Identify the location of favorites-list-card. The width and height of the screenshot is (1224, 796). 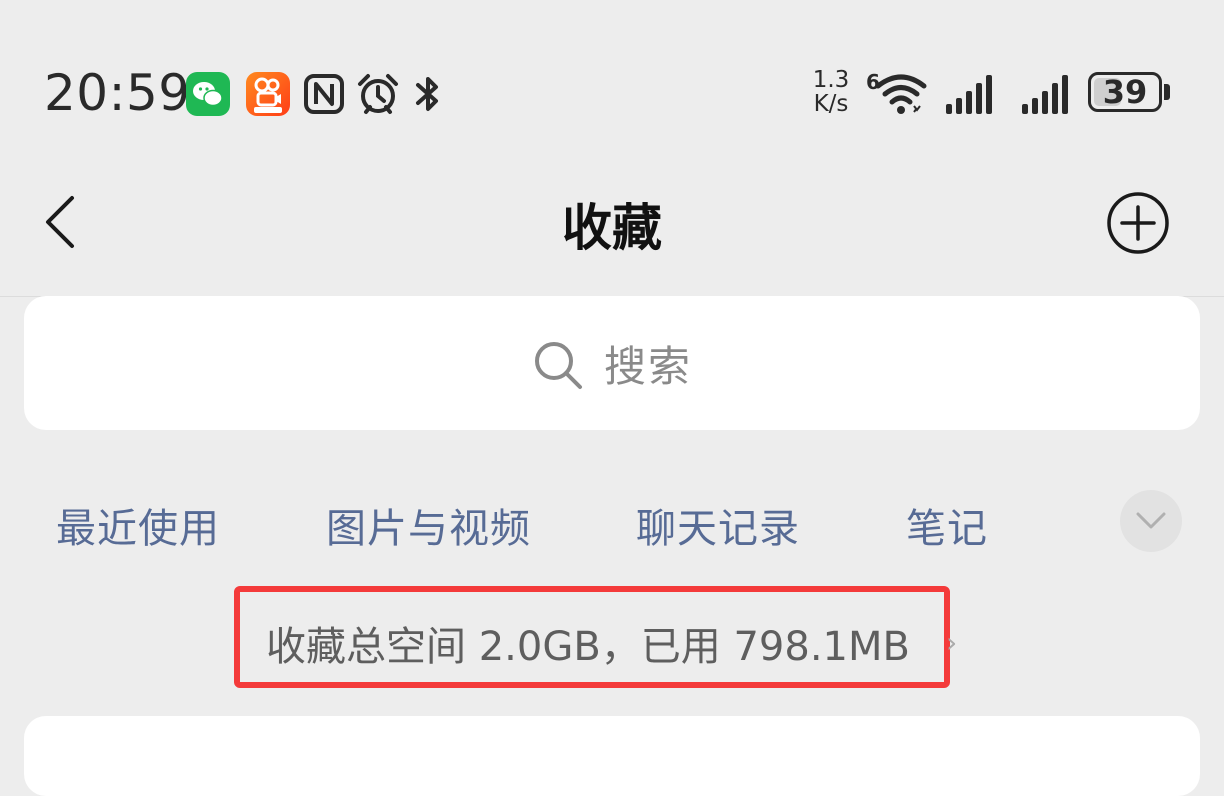
(612, 756).